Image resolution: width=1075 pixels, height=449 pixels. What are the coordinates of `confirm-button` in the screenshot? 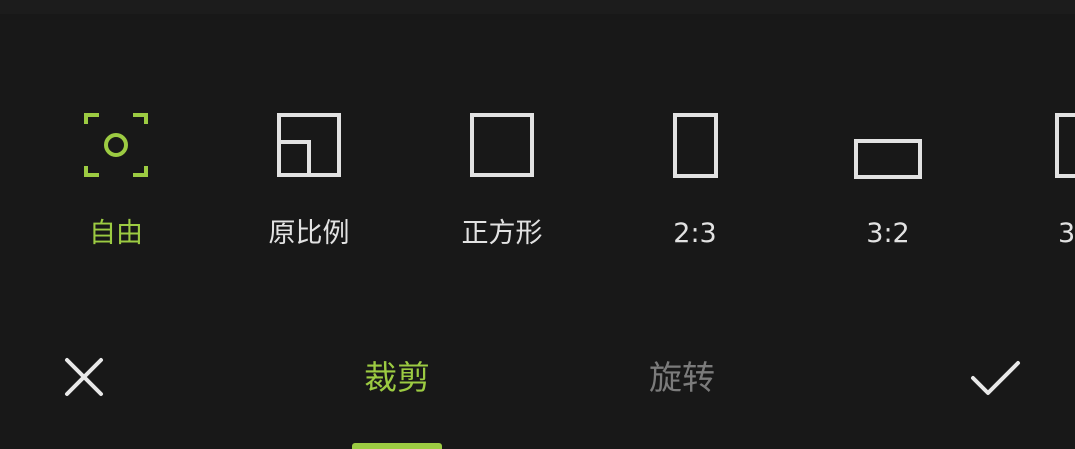 It's located at (995, 378).